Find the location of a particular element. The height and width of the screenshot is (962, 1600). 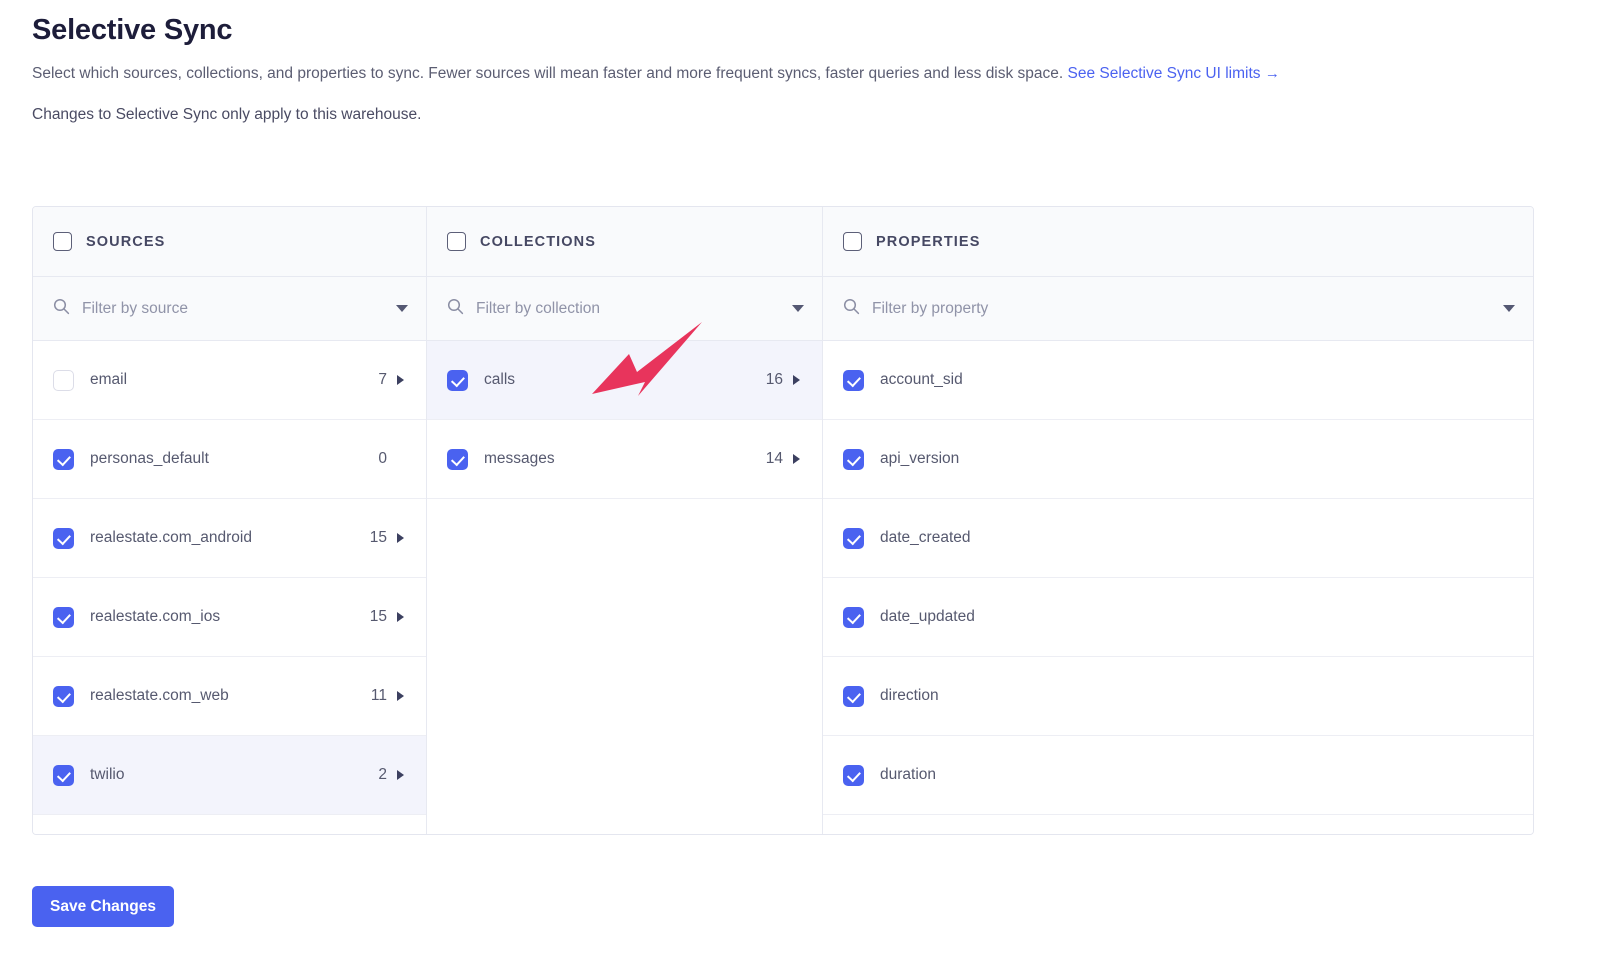

arrow-right-icon: → is located at coordinates (1272, 73).